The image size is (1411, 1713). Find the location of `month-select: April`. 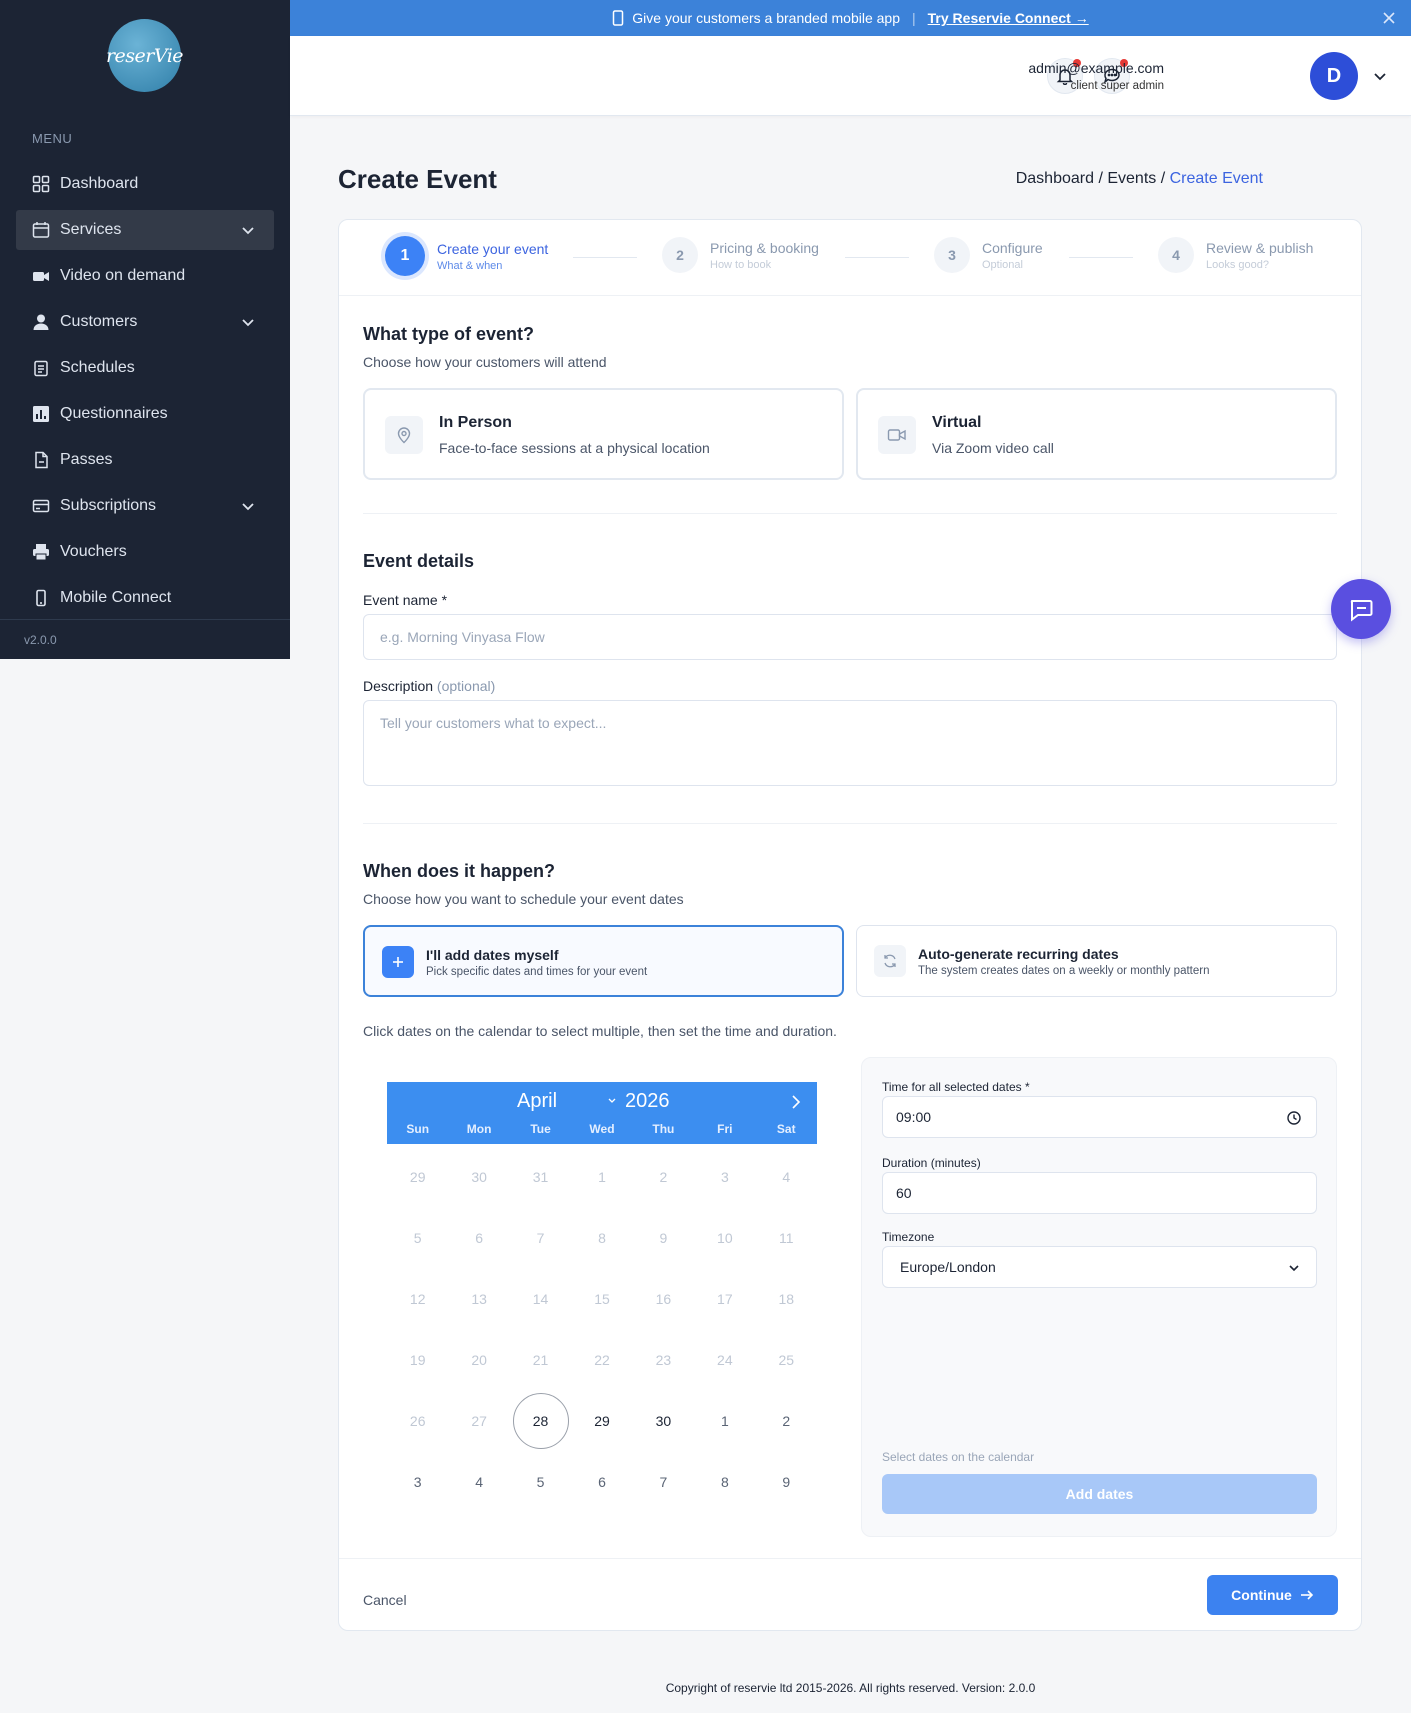

month-select: April is located at coordinates (537, 1101).